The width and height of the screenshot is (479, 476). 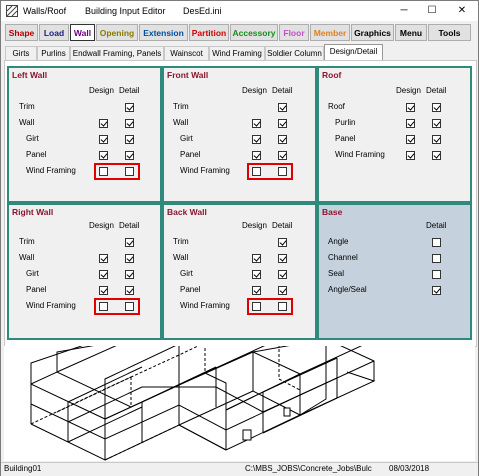 I want to click on row-label-angle-seal: Angle/Seal, so click(x=347, y=289).